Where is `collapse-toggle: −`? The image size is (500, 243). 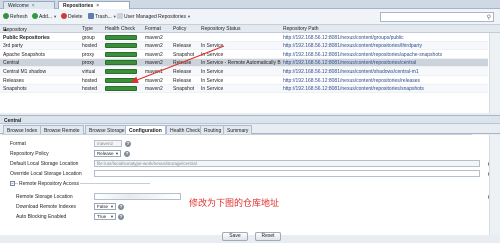 collapse-toggle: − is located at coordinates (12, 183).